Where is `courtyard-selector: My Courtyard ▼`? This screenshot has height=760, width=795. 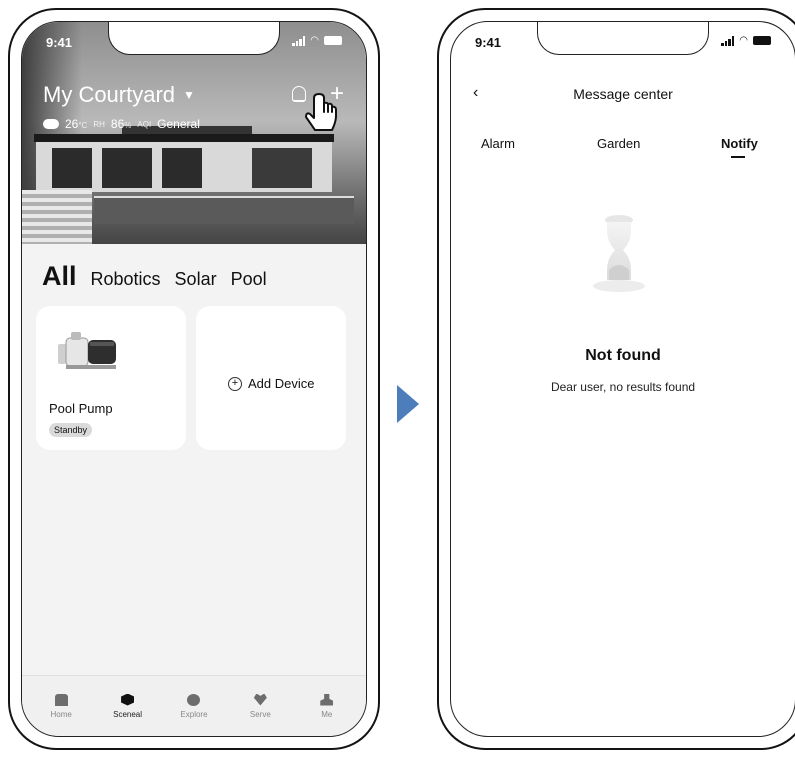 courtyard-selector: My Courtyard ▼ is located at coordinates (119, 95).